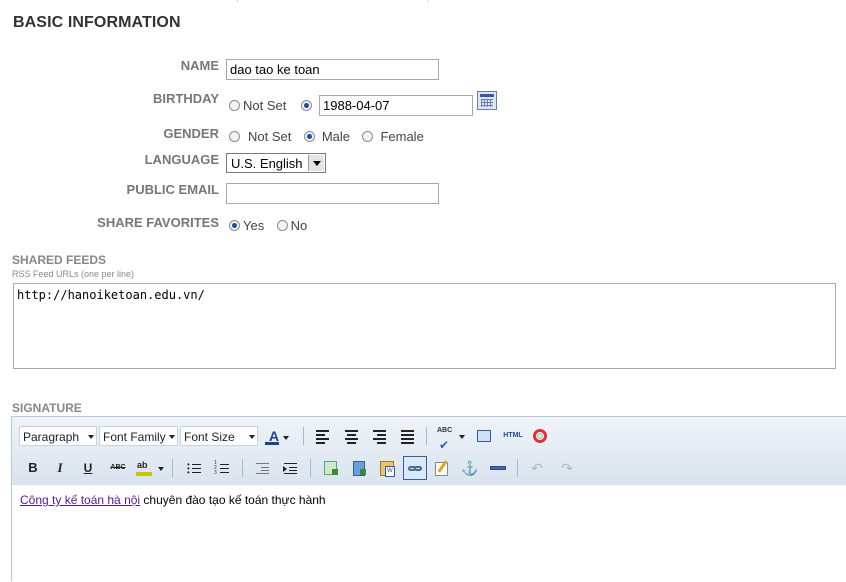 This screenshot has height=582, width=846. I want to click on font-family-select: Font Family, so click(138, 436).